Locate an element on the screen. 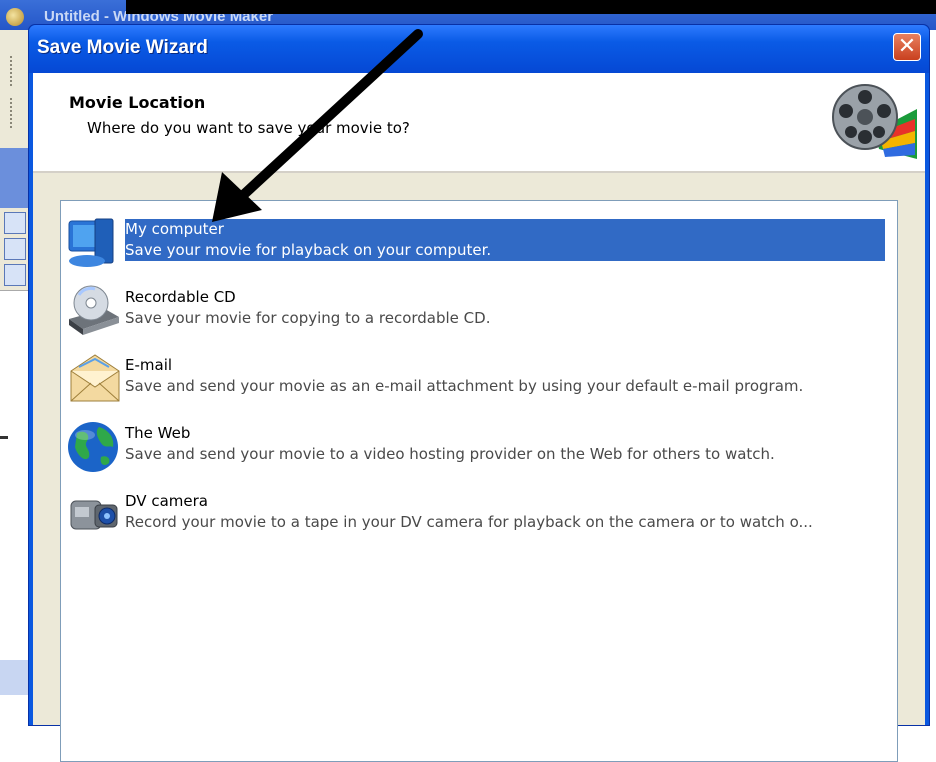 This screenshot has height=762, width=936. dialog-title: Save Movie Wizard is located at coordinates (122, 47).